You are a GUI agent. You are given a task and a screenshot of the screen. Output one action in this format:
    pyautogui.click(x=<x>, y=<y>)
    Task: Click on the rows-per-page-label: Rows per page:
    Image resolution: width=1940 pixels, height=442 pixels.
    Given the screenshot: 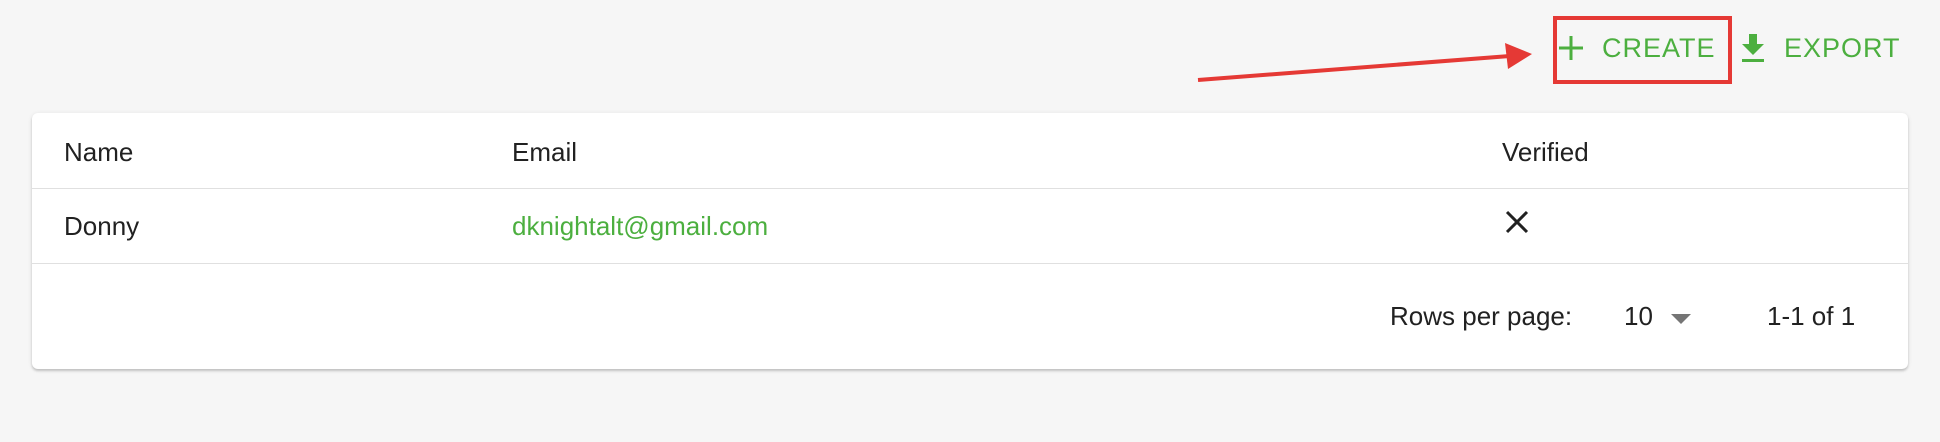 What is the action you would take?
    pyautogui.click(x=1481, y=316)
    